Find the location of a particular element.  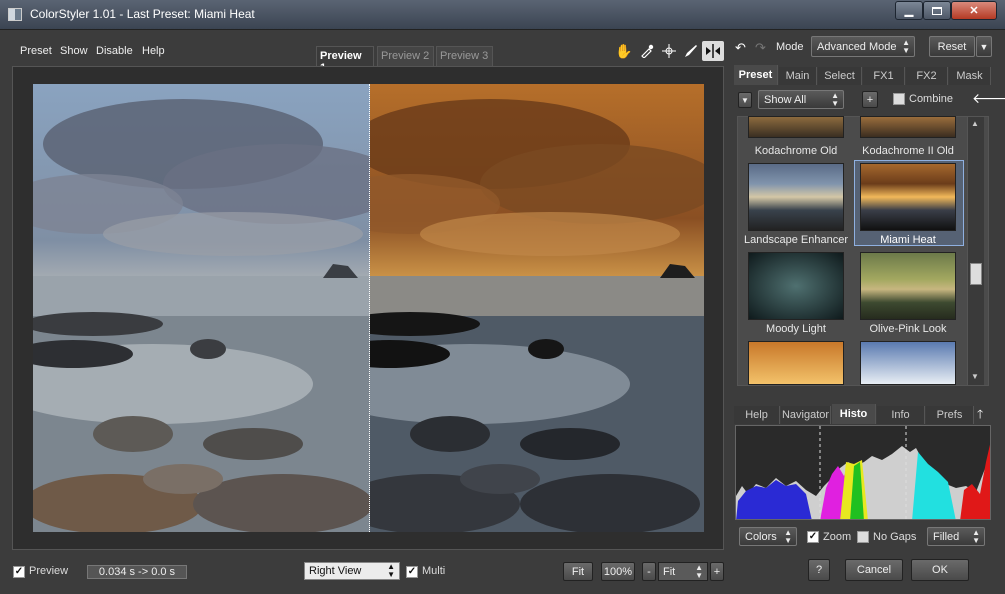

reset-button: Reset is located at coordinates (952, 46).